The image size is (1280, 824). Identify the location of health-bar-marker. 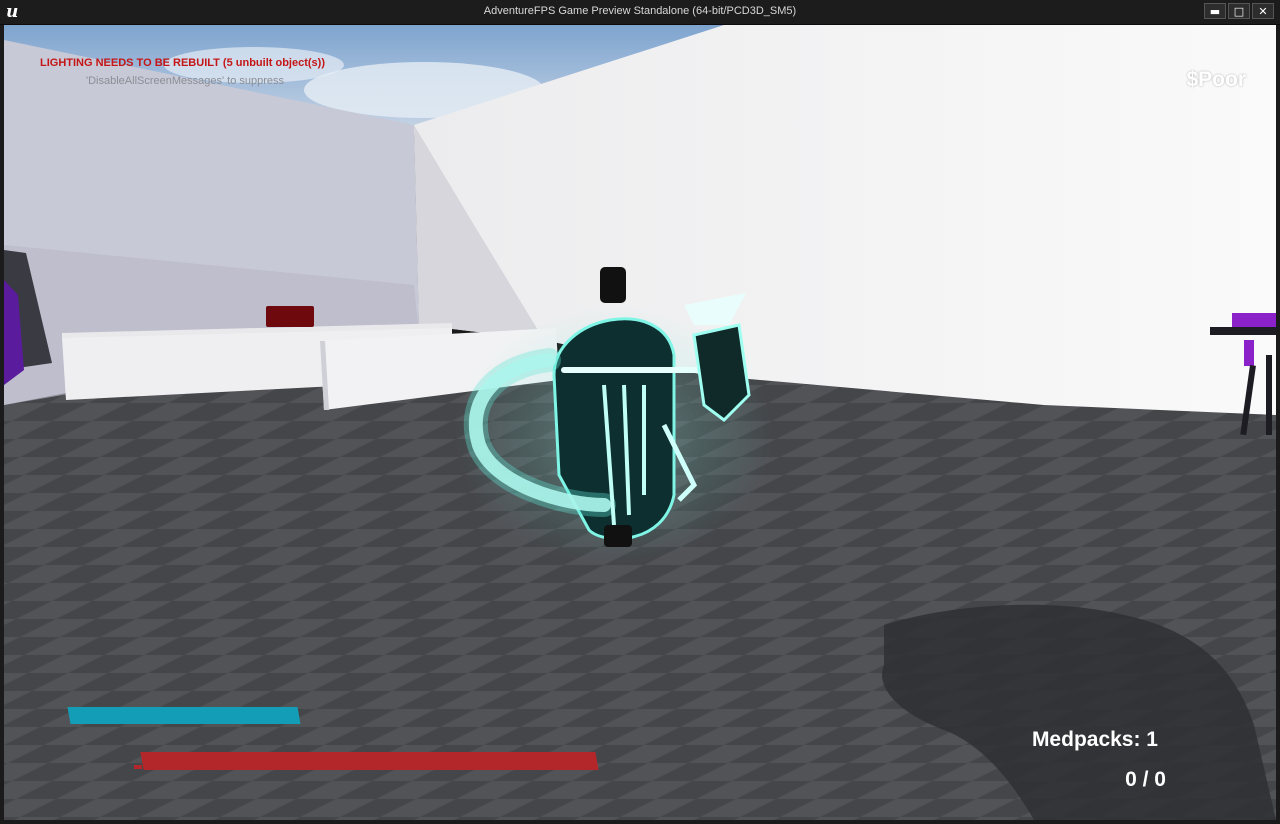
(138, 767).